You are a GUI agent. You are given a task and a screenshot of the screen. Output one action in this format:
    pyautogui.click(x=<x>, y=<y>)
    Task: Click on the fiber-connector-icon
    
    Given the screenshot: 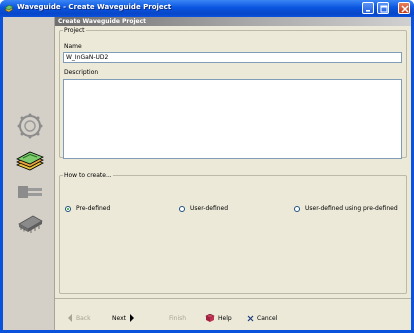 What is the action you would take?
    pyautogui.click(x=30, y=192)
    